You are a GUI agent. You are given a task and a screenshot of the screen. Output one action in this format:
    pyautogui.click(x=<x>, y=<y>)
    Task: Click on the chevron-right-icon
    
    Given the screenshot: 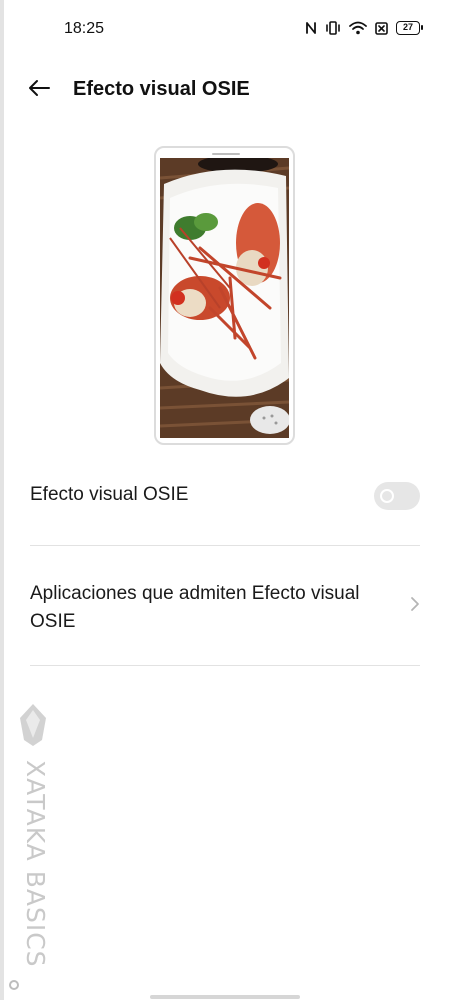 What is the action you would take?
    pyautogui.click(x=415, y=606)
    